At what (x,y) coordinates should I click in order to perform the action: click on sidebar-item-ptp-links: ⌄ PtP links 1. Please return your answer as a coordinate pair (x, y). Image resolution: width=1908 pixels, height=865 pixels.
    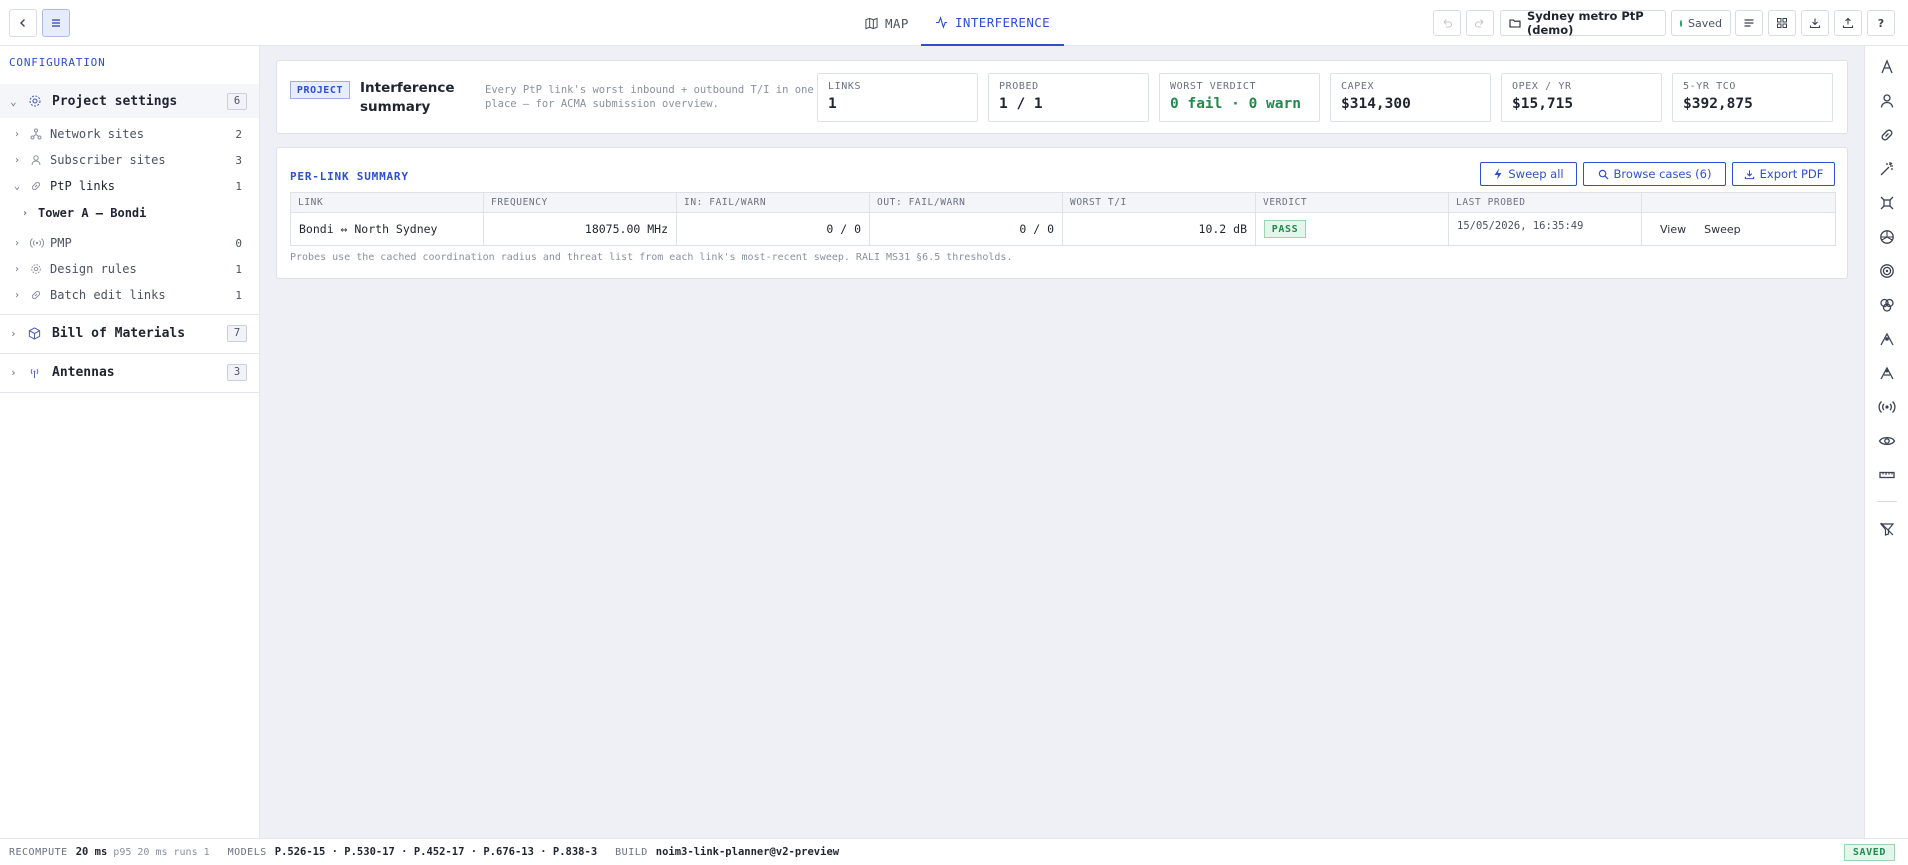
    Looking at the image, I should click on (129, 186).